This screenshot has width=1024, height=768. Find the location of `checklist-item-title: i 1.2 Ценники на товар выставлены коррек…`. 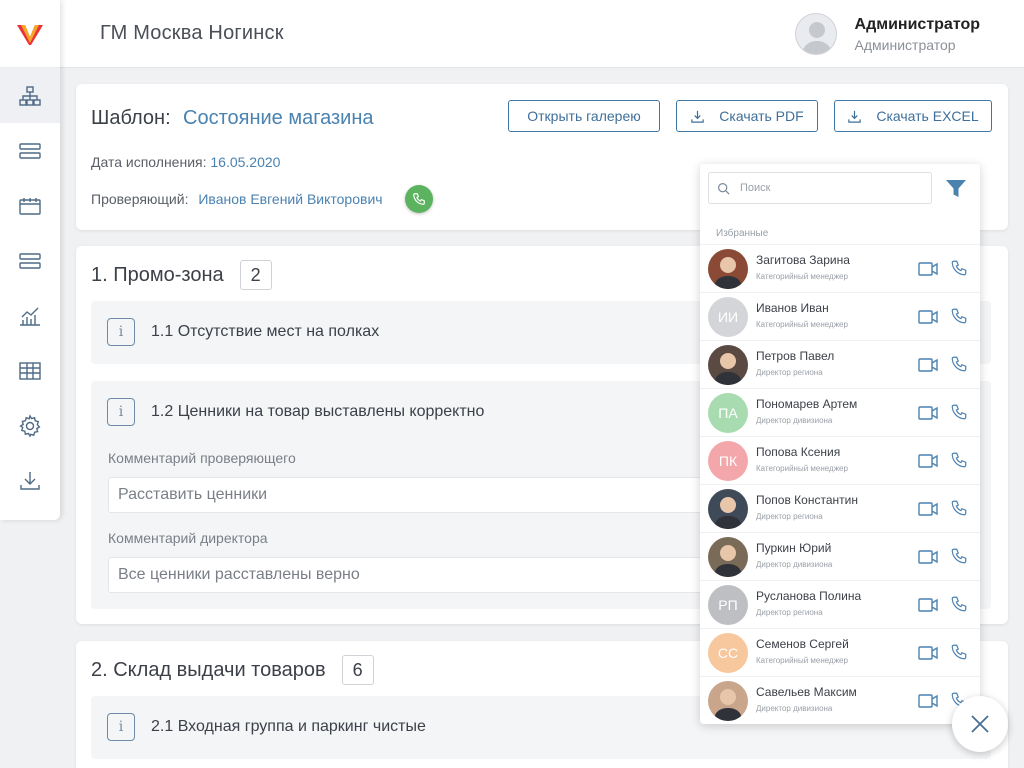

checklist-item-title: i 1.2 Ценники на товар выставлены коррек… is located at coordinates (295, 412).